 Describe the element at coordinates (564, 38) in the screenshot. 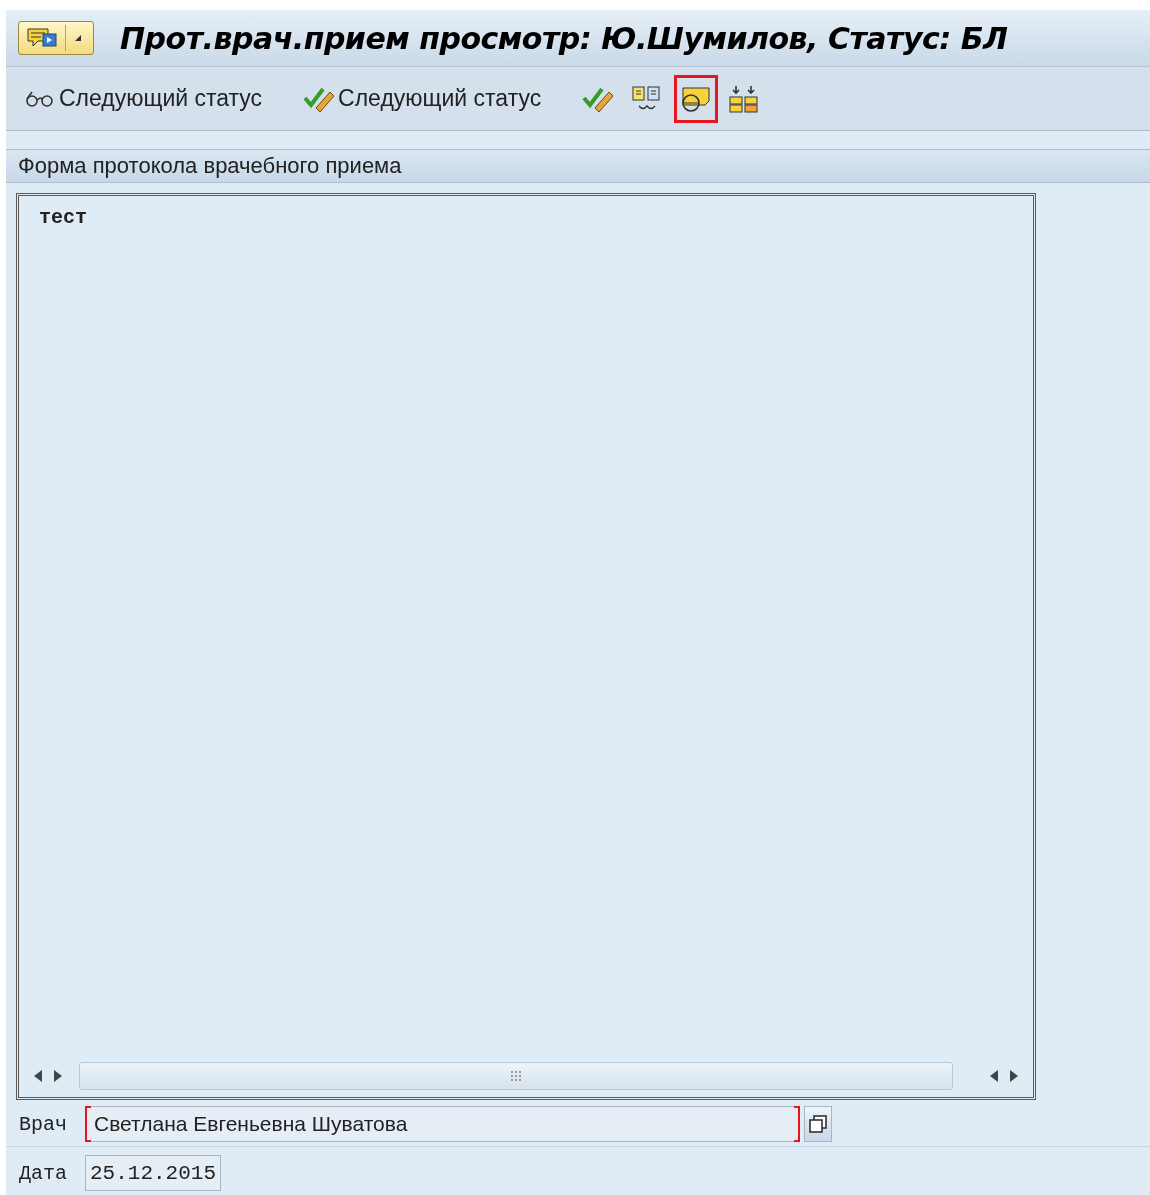

I see `window-title: Прот.врач.прием просмотр: Ю.Шумилов, Статус: БЛ` at that location.